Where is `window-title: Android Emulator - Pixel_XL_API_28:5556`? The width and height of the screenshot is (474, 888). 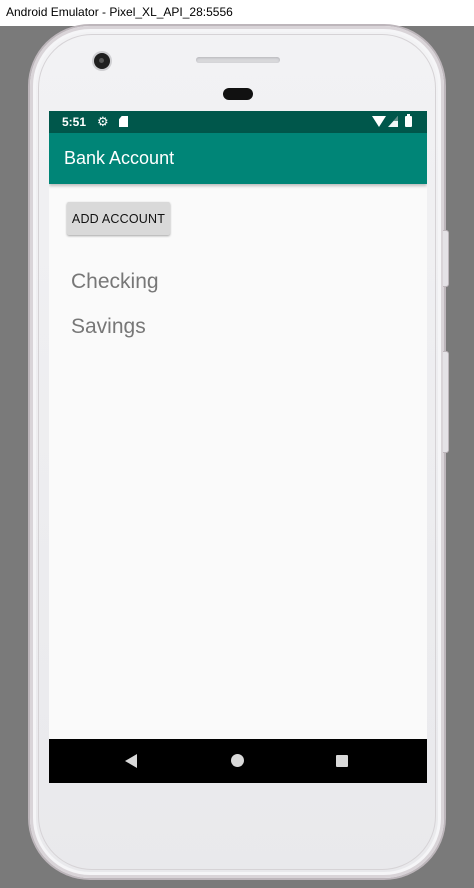 window-title: Android Emulator - Pixel_XL_API_28:5556 is located at coordinates (119, 12).